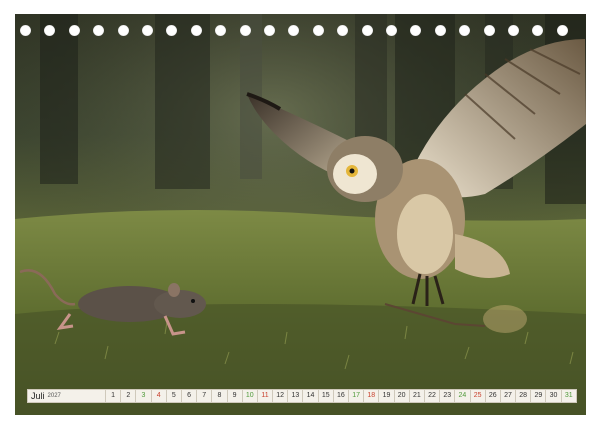 This screenshot has width=600, height=431. What do you see at coordinates (159, 396) in the screenshot?
I see `day-cell: 4` at bounding box center [159, 396].